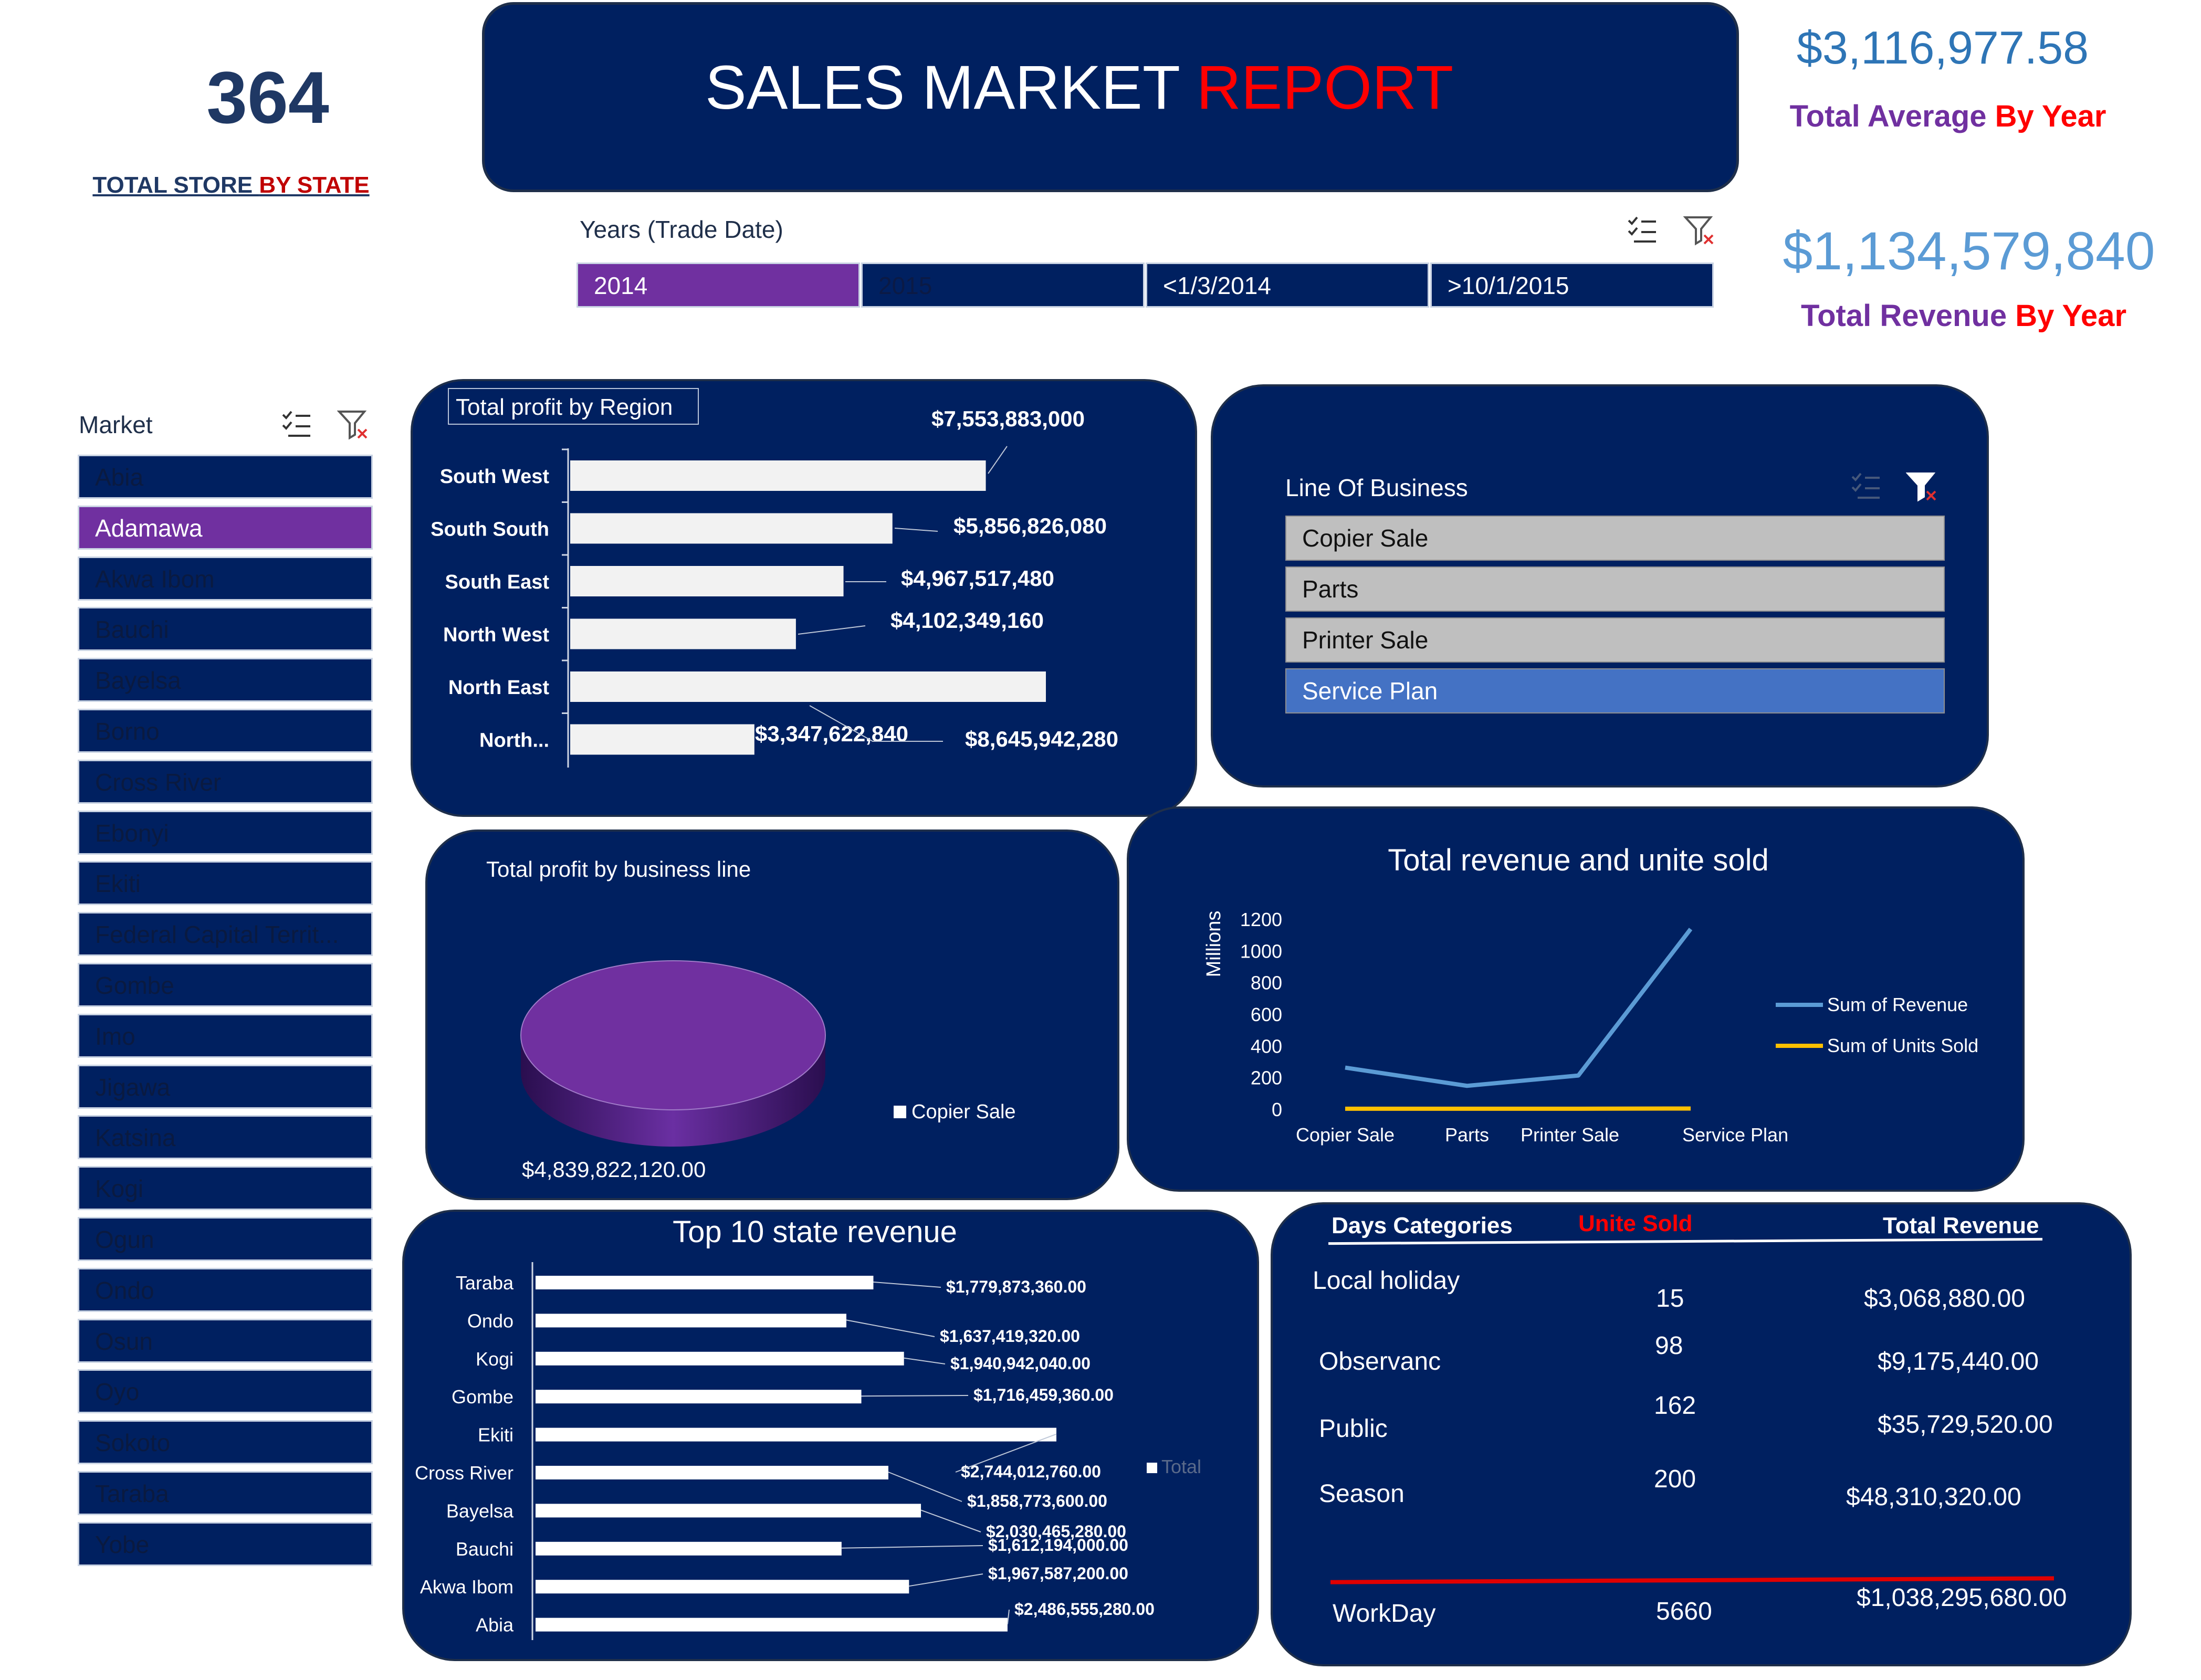  What do you see at coordinates (225, 781) in the screenshot?
I see `market-item-6: Cross River` at bounding box center [225, 781].